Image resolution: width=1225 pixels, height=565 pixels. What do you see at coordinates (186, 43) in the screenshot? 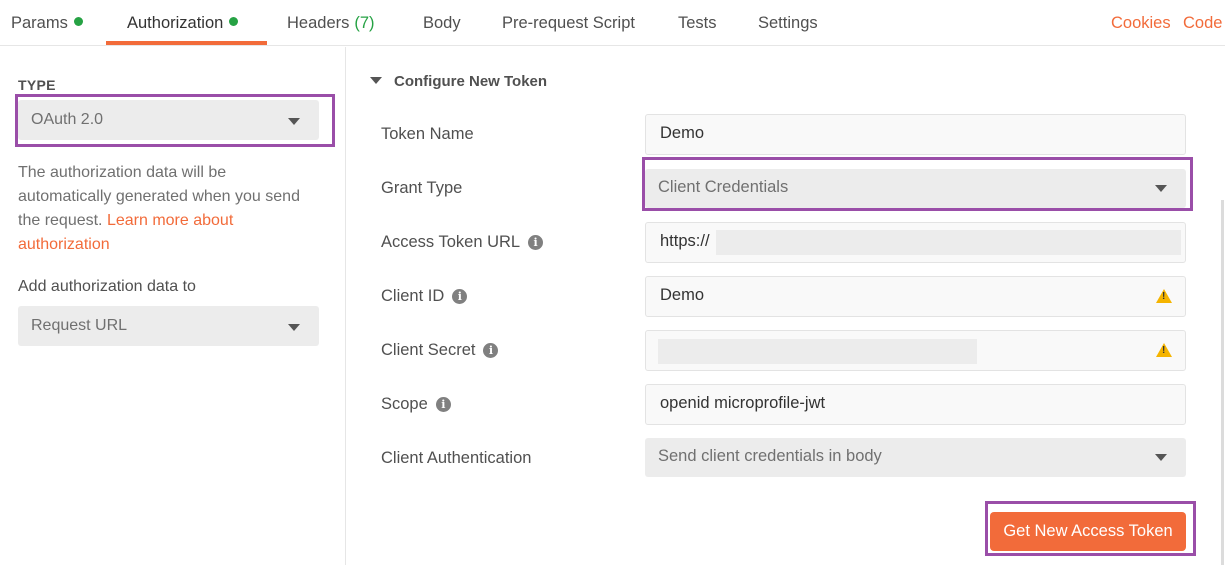
I see `active-tab-indicator` at bounding box center [186, 43].